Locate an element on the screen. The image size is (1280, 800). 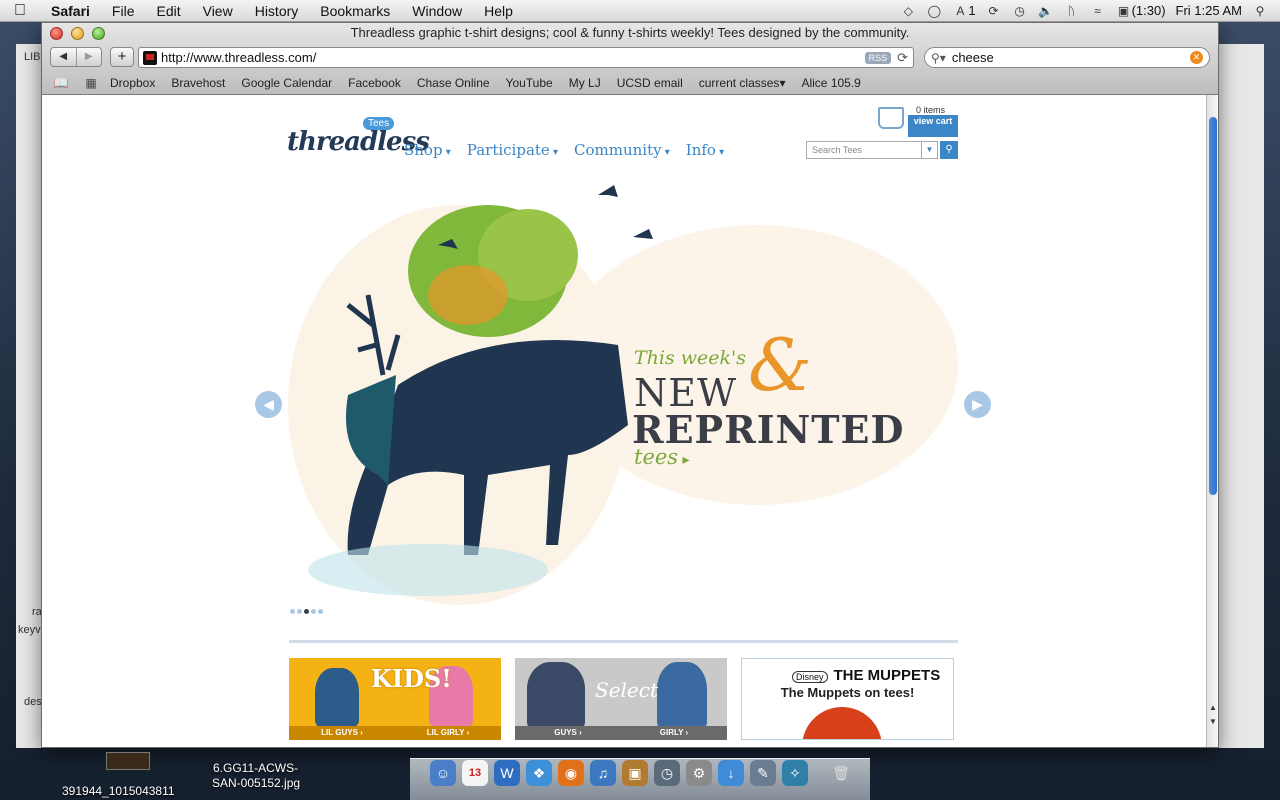
add-bookmark-button: + is located at coordinates (122, 57).